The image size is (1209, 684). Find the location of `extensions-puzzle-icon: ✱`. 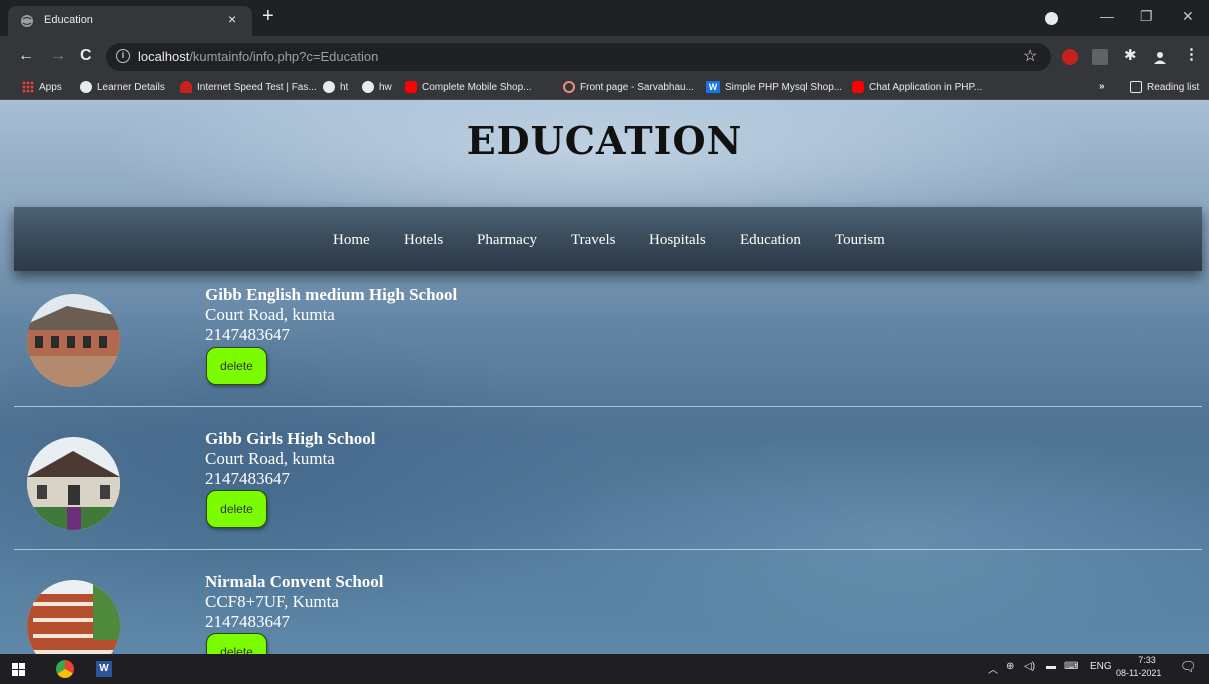

extensions-puzzle-icon: ✱ is located at coordinates (1132, 55).